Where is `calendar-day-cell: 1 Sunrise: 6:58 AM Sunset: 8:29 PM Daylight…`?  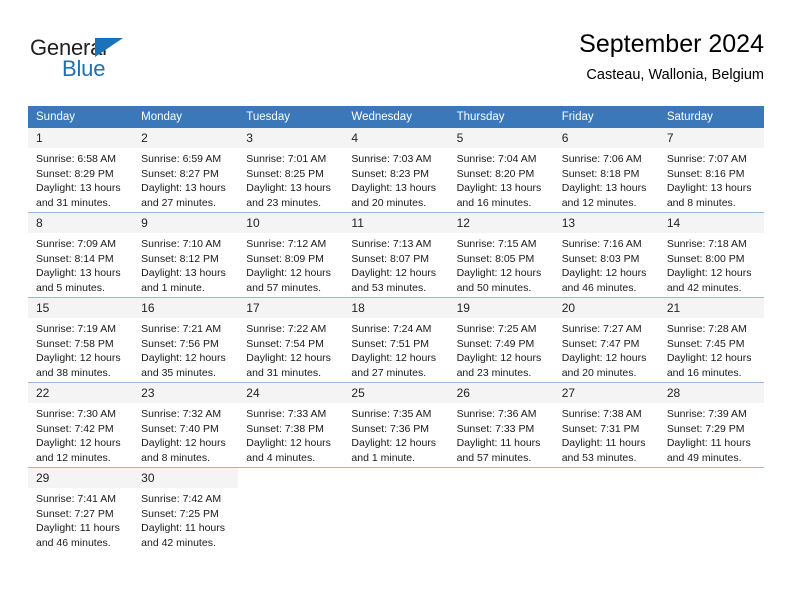
calendar-day-cell: 1 Sunrise: 6:58 AM Sunset: 8:29 PM Daylight… is located at coordinates (81, 170).